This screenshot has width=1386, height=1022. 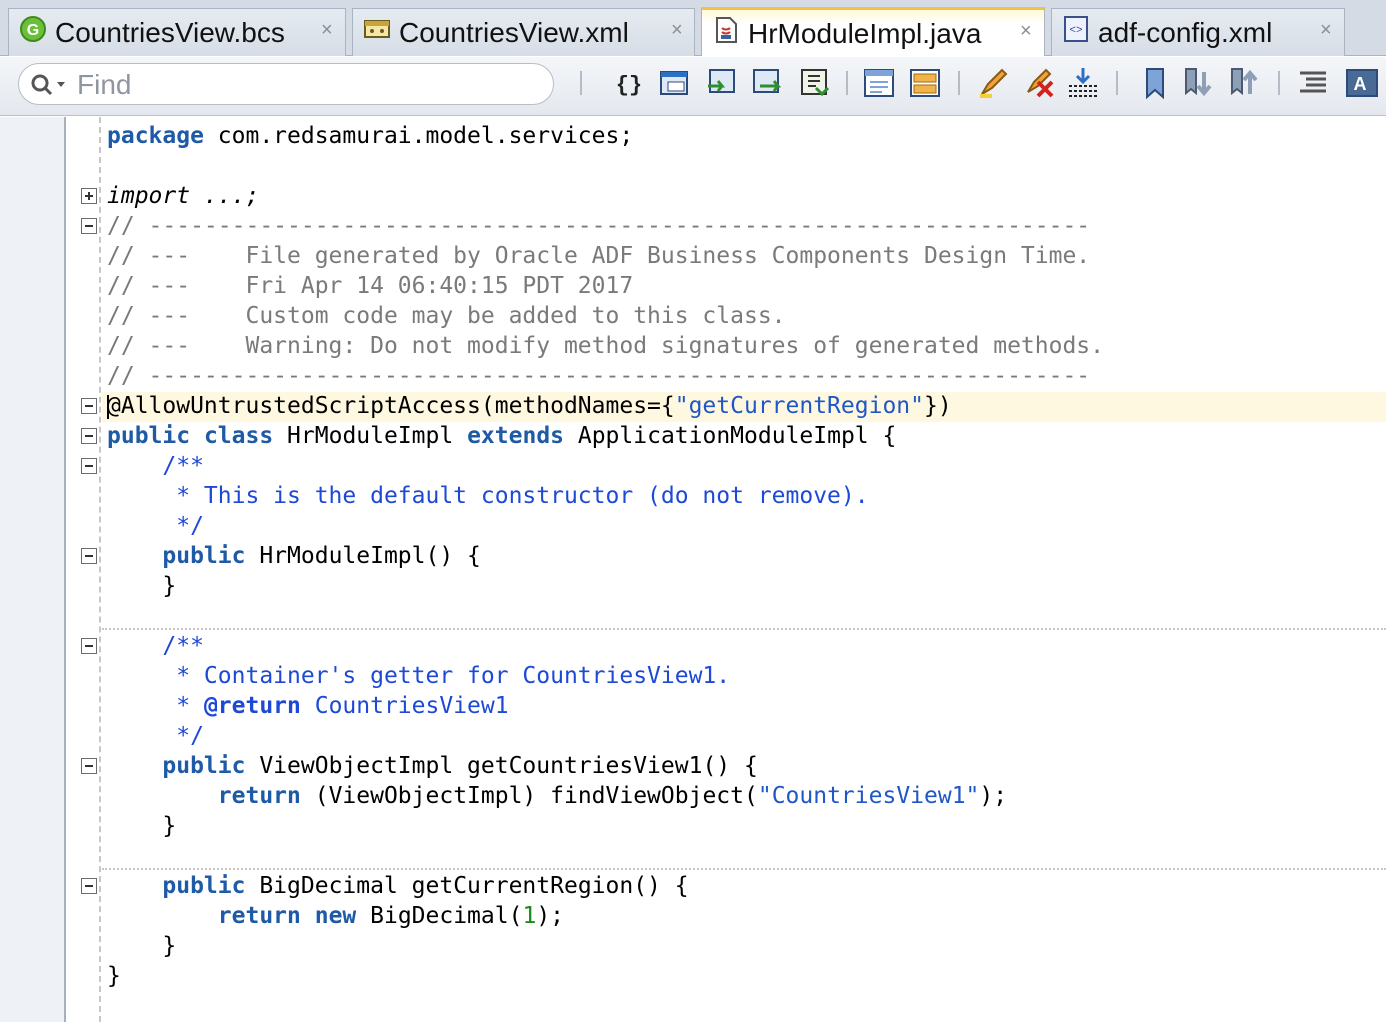 What do you see at coordinates (100, 569) in the screenshot?
I see `fold-guide` at bounding box center [100, 569].